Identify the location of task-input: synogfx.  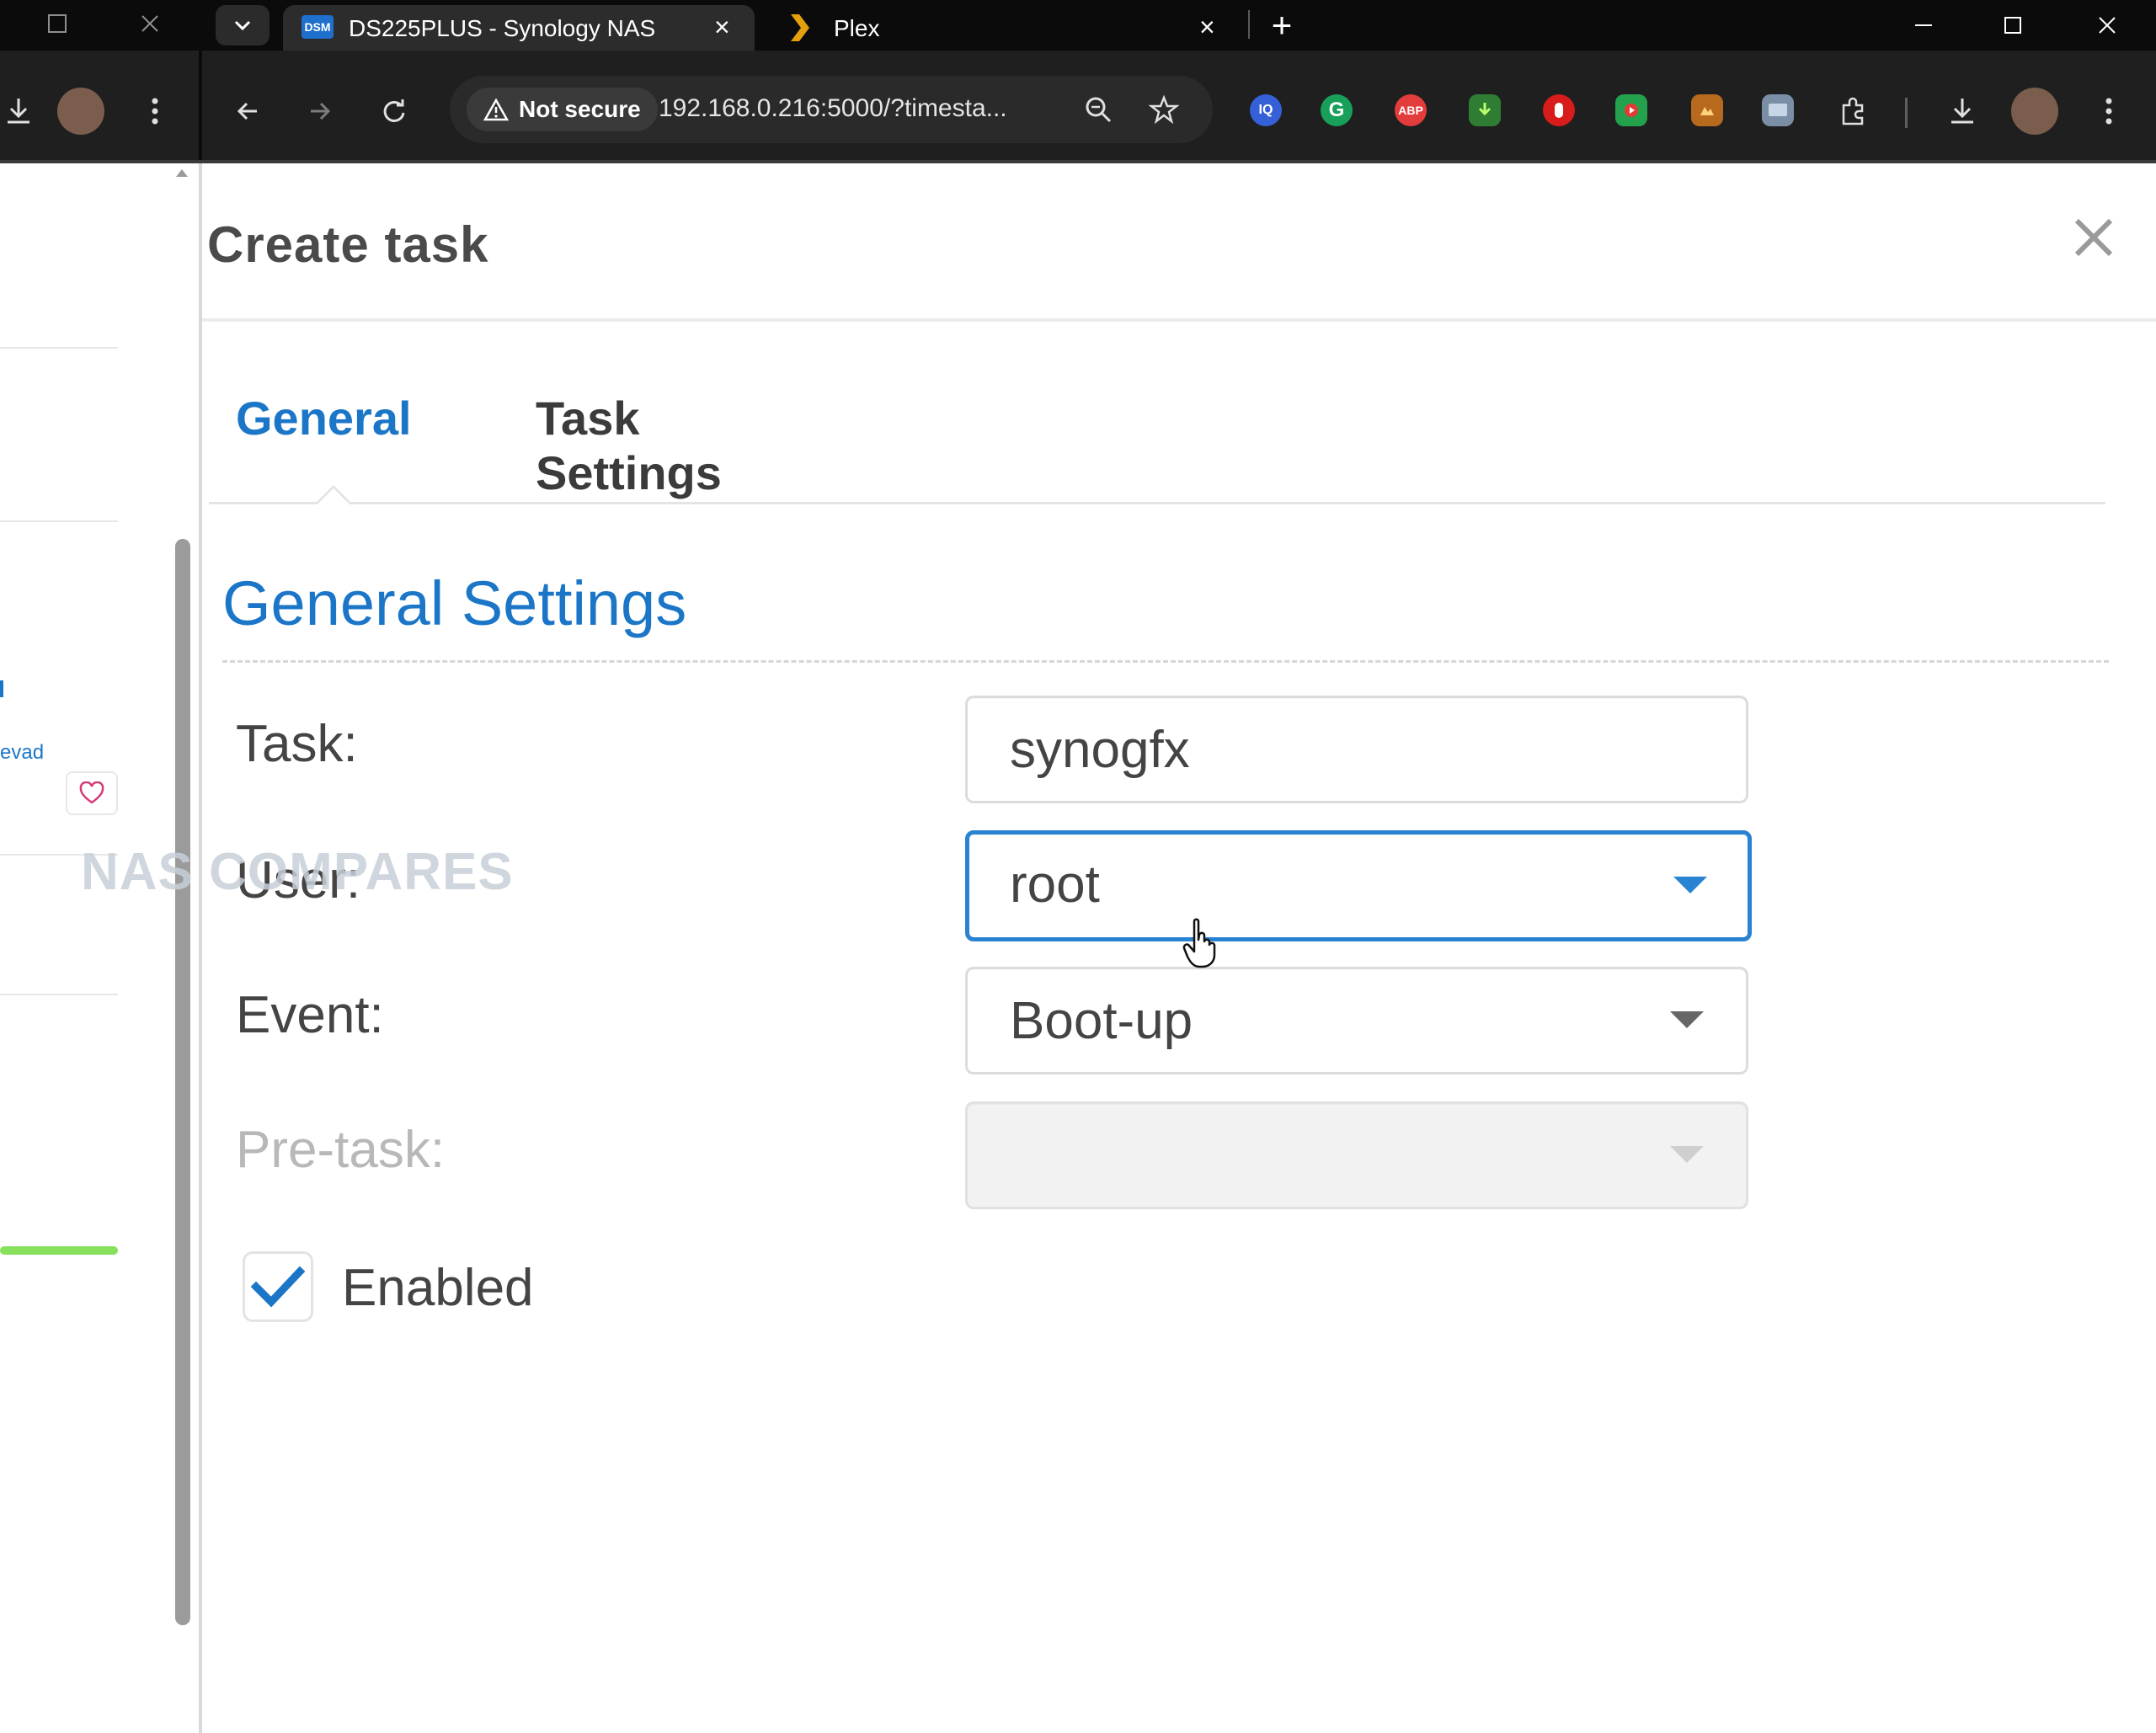
(1356, 749).